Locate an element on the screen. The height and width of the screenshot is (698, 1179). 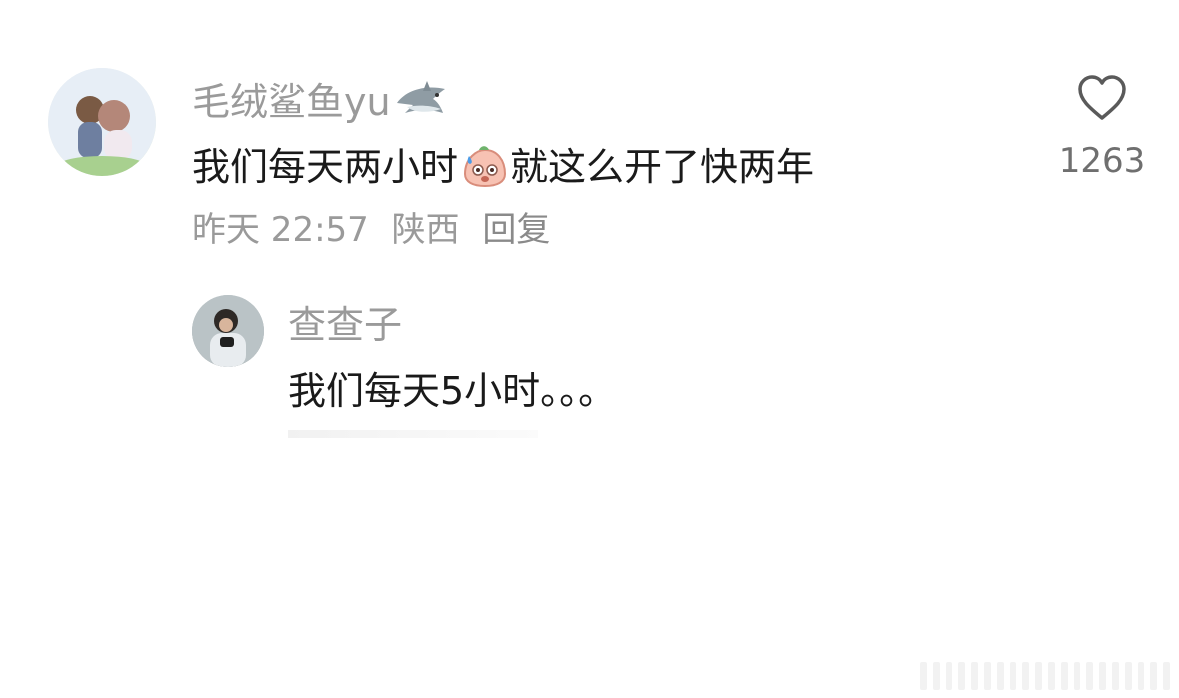
reply-username: 查查子 is located at coordinates (345, 325).